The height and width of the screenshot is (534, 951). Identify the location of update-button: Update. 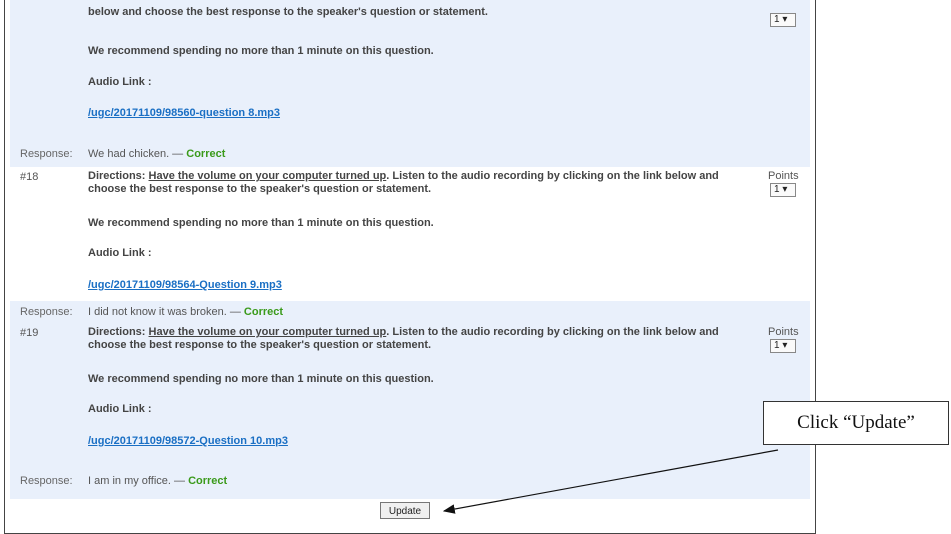
(405, 510).